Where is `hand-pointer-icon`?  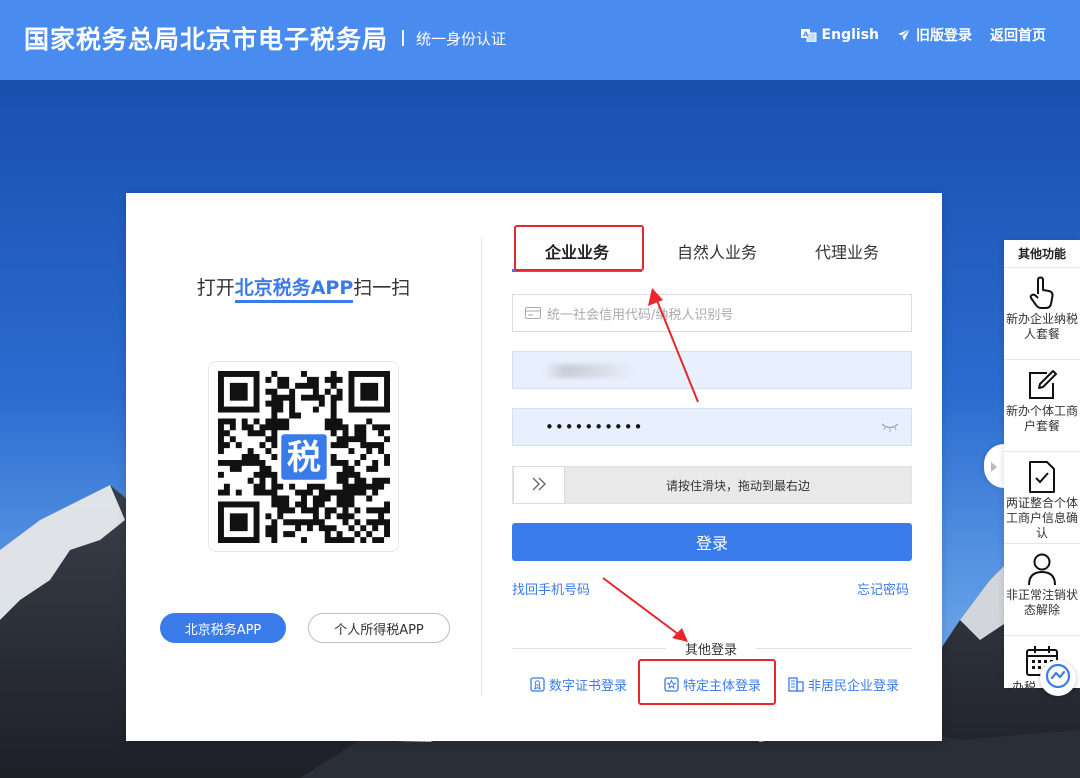
hand-pointer-icon is located at coordinates (1042, 293).